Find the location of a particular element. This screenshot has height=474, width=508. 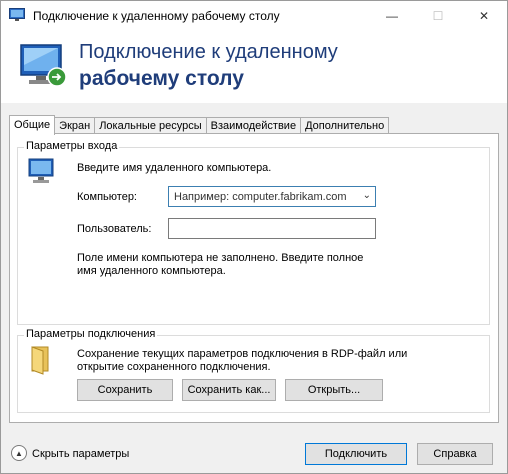

connect-button: Подключить is located at coordinates (356, 454).